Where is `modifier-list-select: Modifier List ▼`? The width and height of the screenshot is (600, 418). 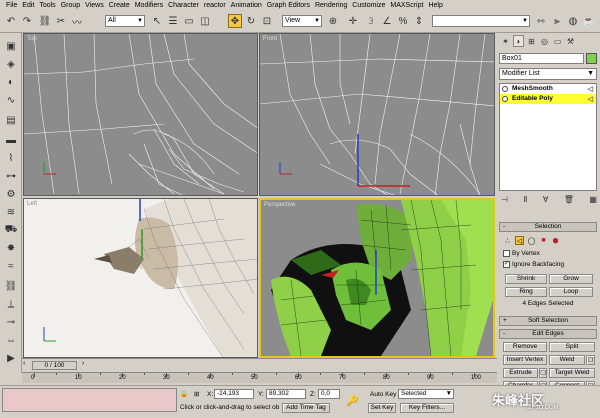
modifier-list-select: Modifier List ▼ is located at coordinates (548, 74).